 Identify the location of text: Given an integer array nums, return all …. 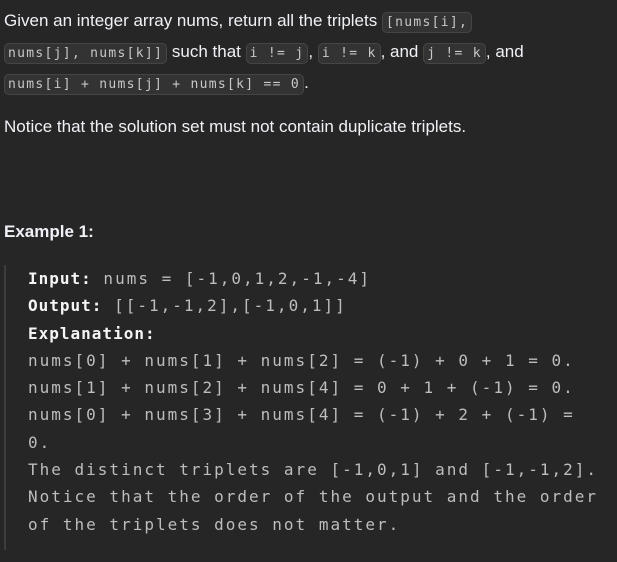
(193, 20).